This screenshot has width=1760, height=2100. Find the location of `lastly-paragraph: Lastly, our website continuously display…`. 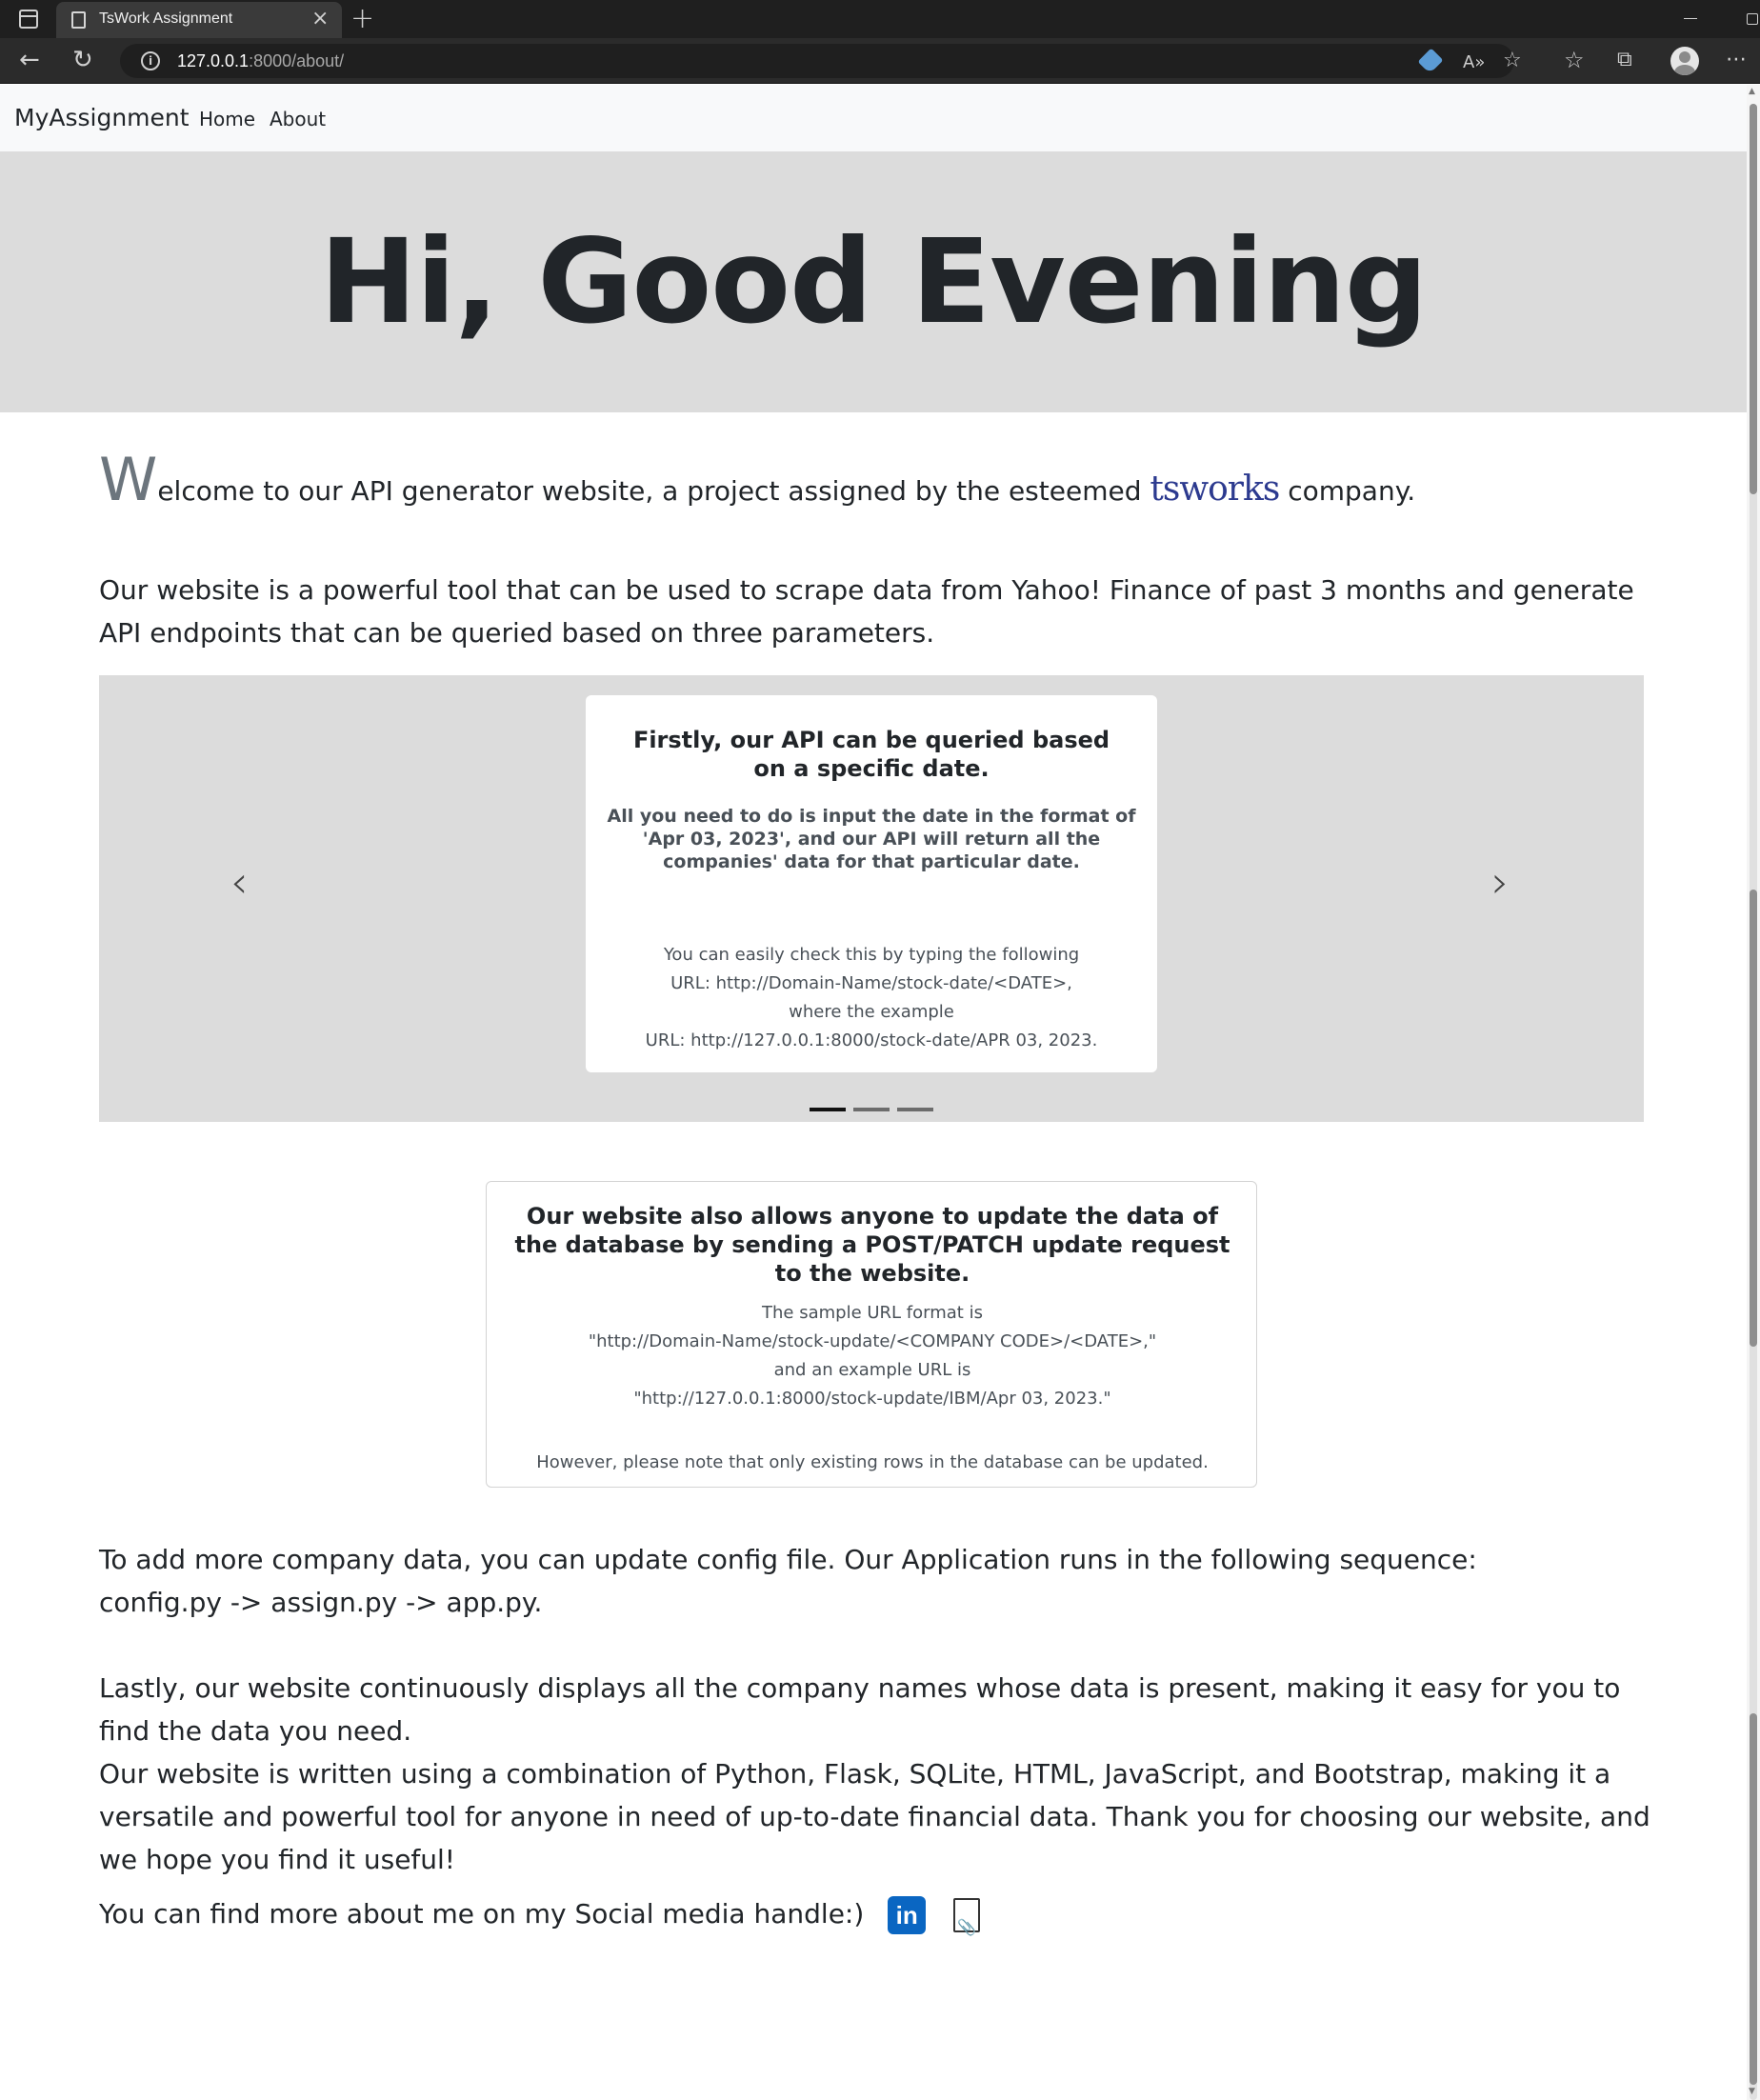

lastly-paragraph: Lastly, our website continuously display… is located at coordinates (860, 1709).